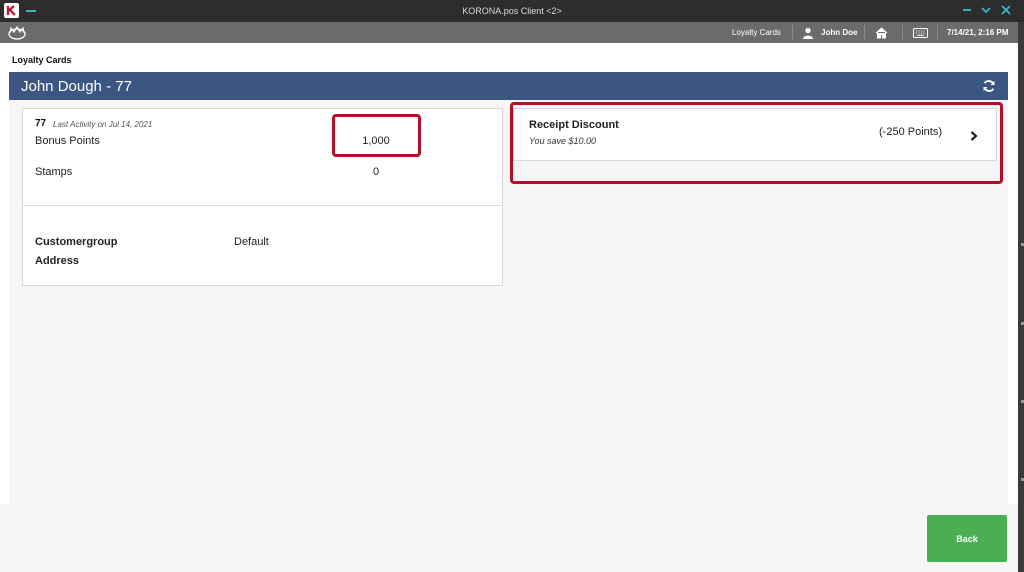 This screenshot has height=572, width=1024. Describe the element at coordinates (967, 10) in the screenshot. I see `minimize-icon` at that location.